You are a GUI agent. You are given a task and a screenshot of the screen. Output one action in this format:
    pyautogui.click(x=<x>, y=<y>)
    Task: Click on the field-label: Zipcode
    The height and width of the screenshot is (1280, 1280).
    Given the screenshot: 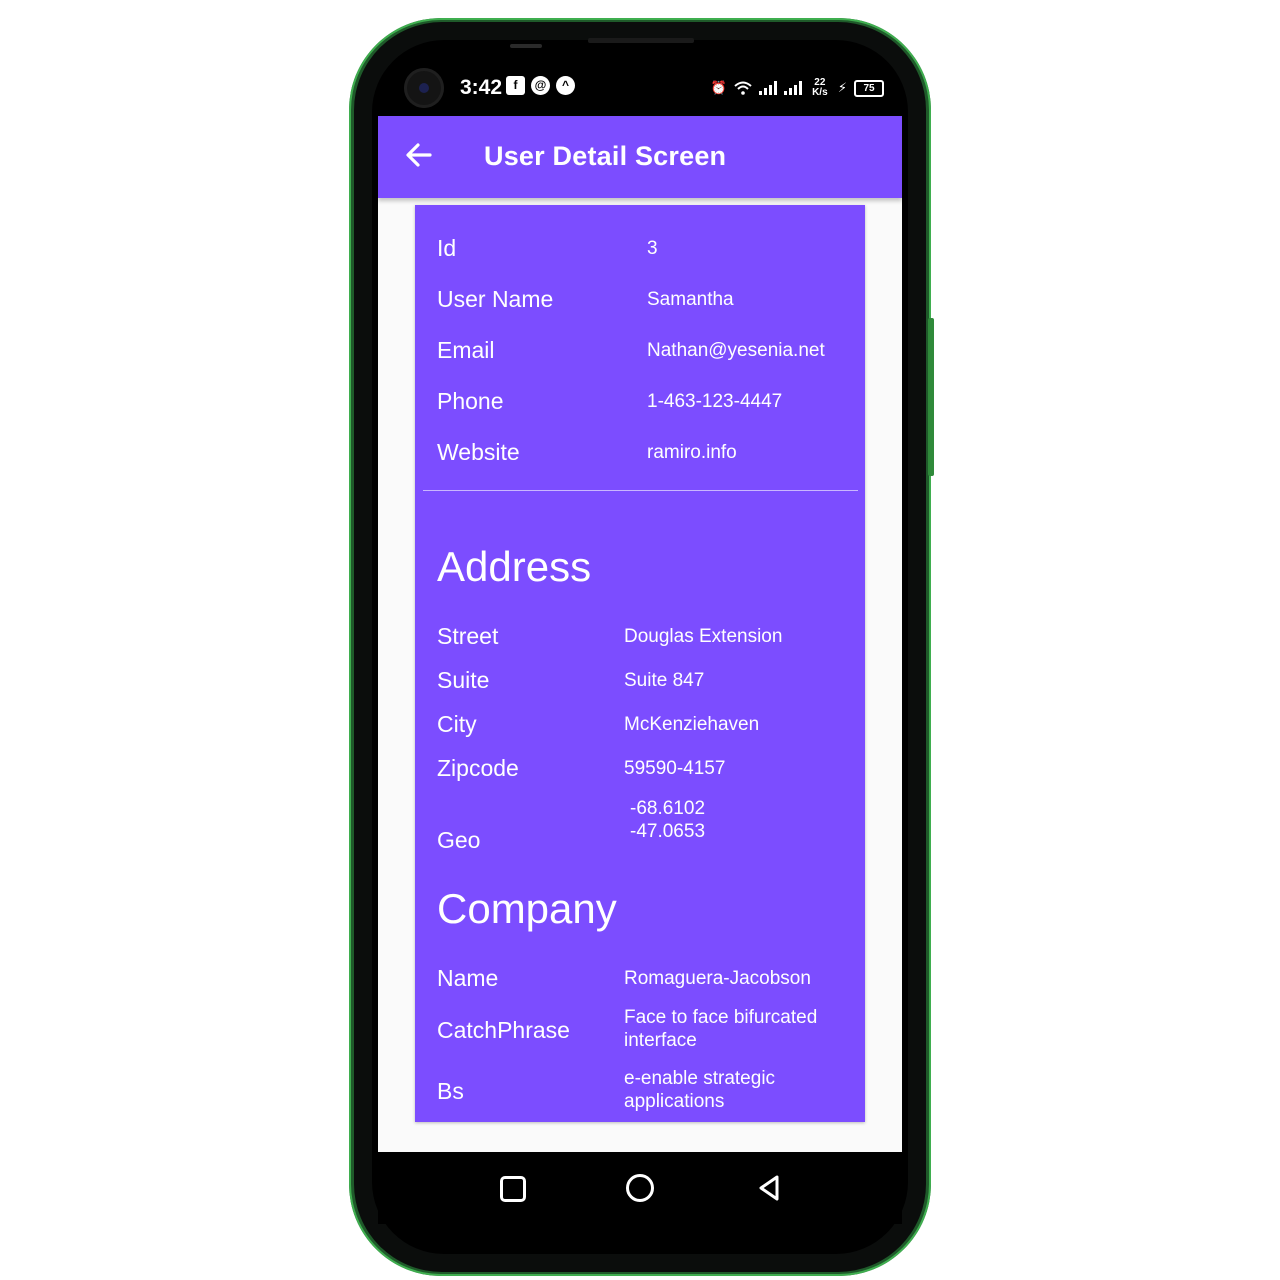 What is the action you would take?
    pyautogui.click(x=478, y=768)
    